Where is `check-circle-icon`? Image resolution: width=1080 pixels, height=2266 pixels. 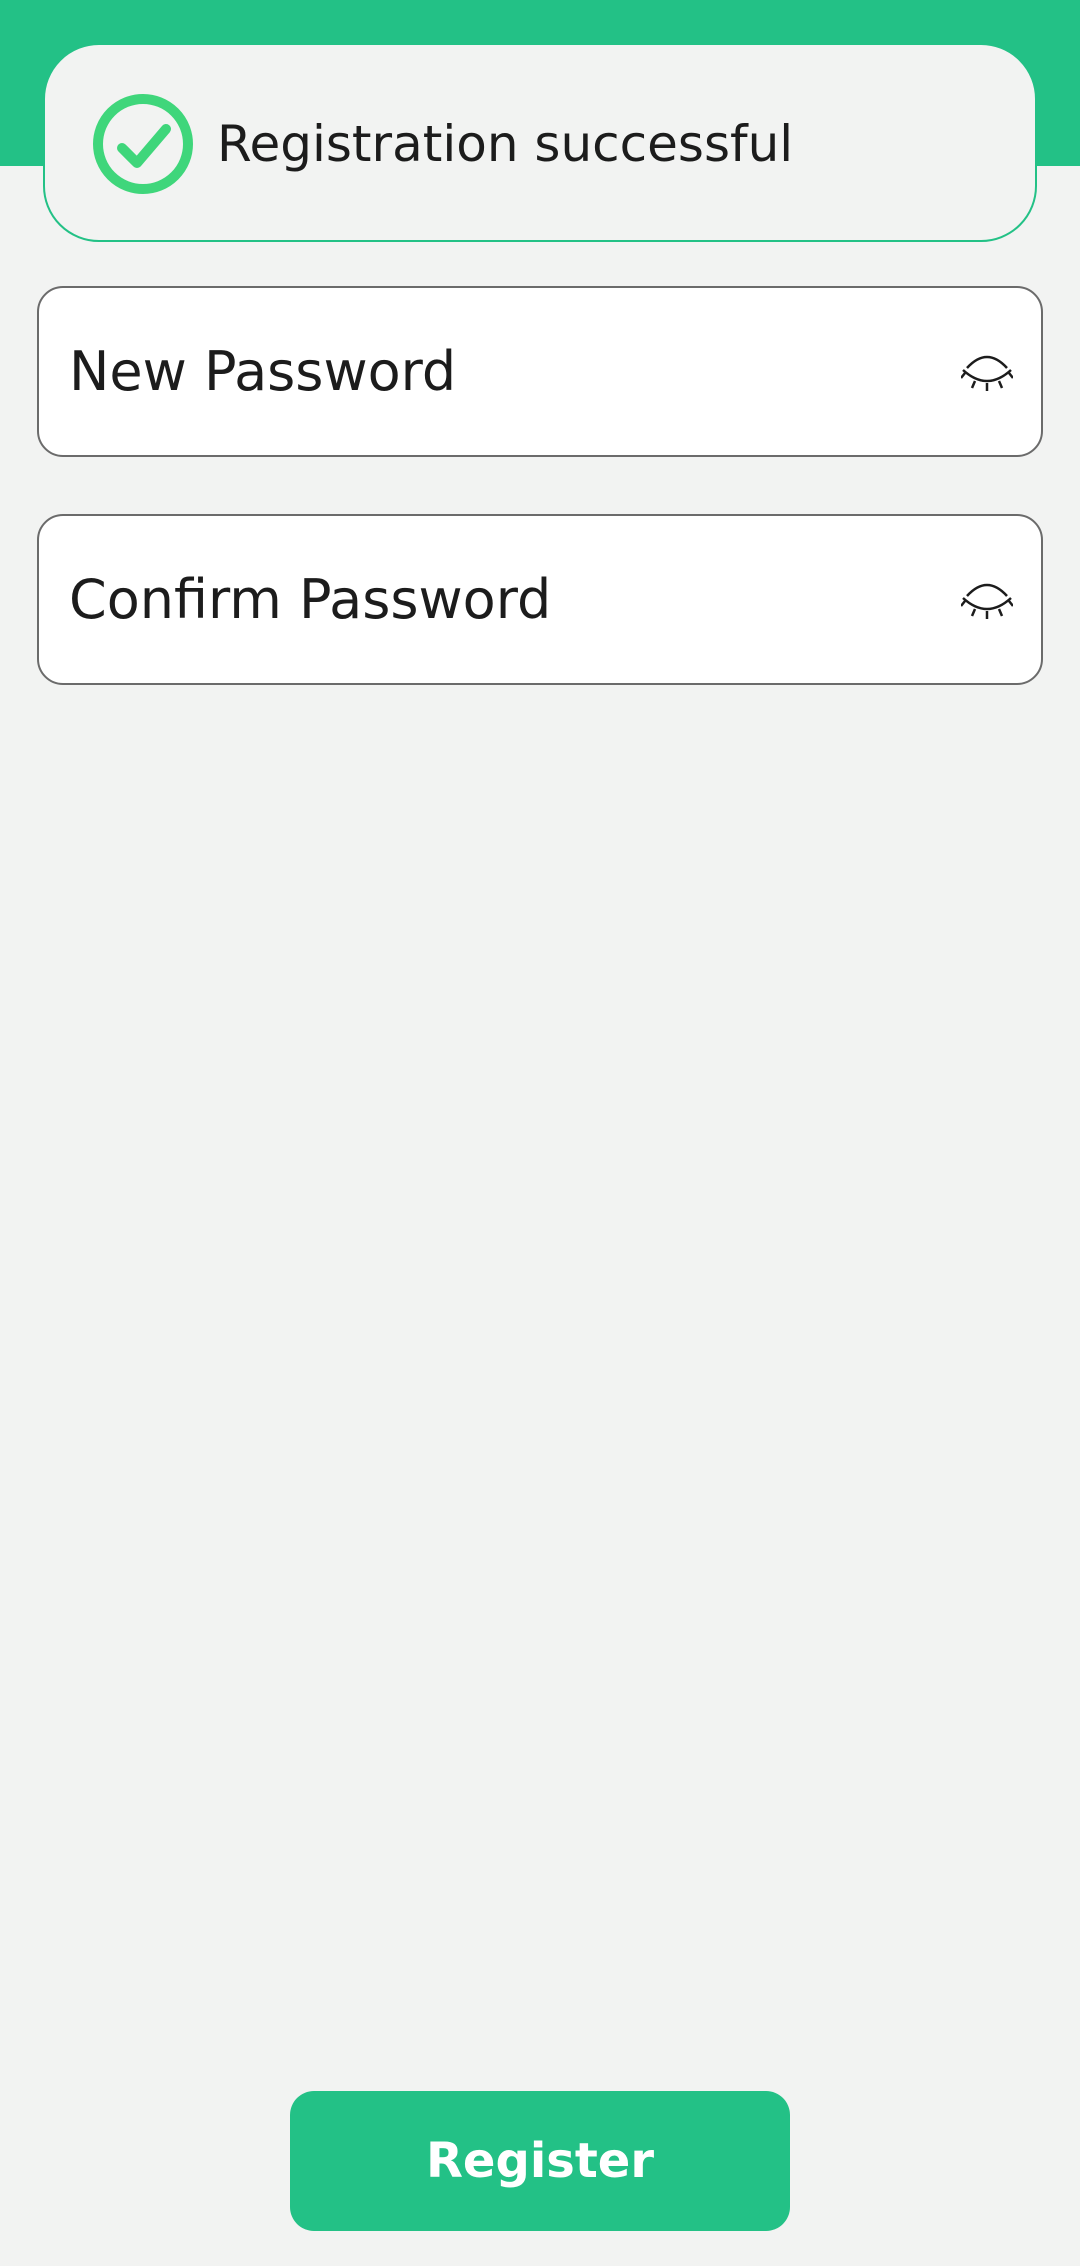 check-circle-icon is located at coordinates (143, 144).